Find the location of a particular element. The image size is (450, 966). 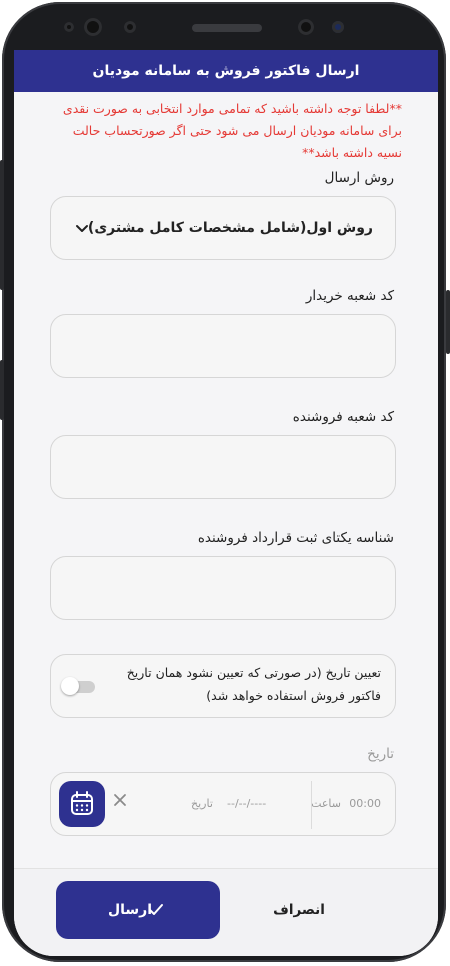

switch-knob is located at coordinates (70, 686).